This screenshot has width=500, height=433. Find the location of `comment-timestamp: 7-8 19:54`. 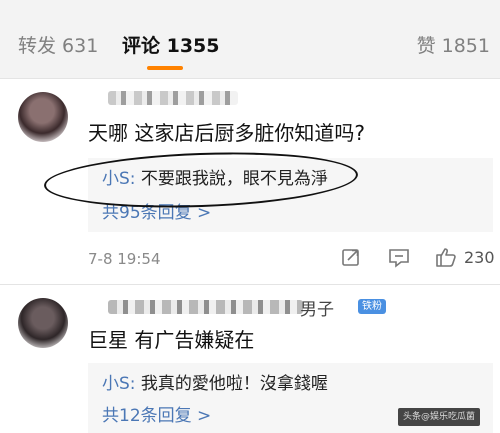

comment-timestamp: 7-8 19:54 is located at coordinates (124, 259).